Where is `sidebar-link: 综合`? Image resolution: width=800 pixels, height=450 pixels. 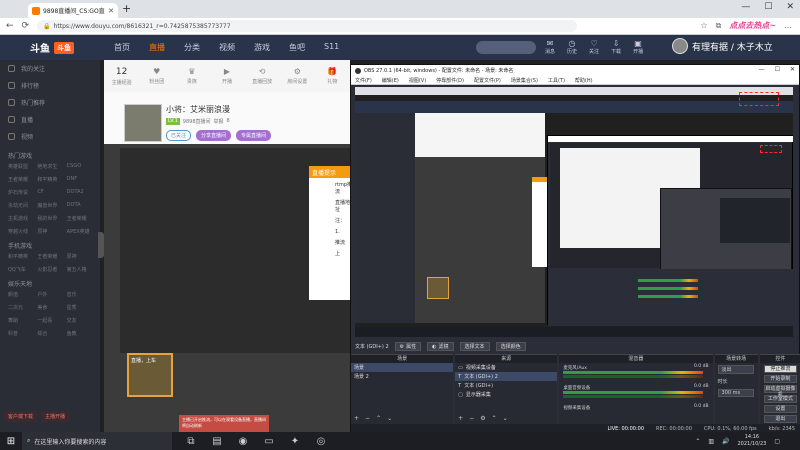
sidebar-link: 综合 is located at coordinates (51, 333).